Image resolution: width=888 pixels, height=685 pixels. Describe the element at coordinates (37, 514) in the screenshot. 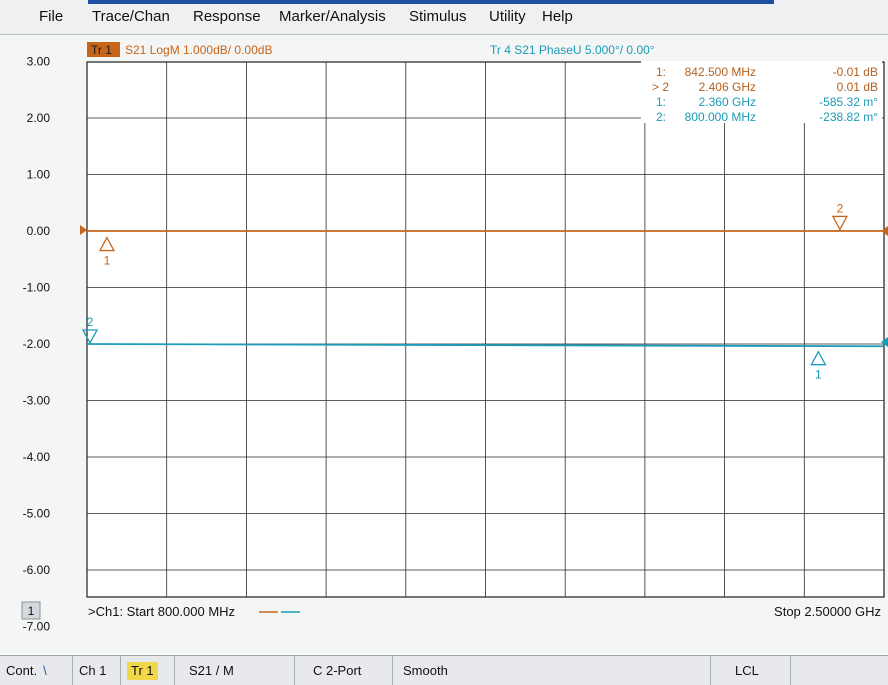

I see `y-tick-label: -5.00` at that location.